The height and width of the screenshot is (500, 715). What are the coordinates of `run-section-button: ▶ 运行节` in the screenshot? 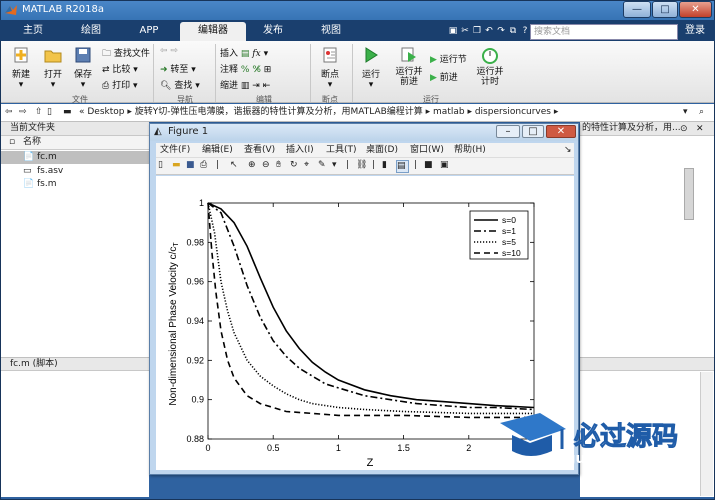 It's located at (448, 58).